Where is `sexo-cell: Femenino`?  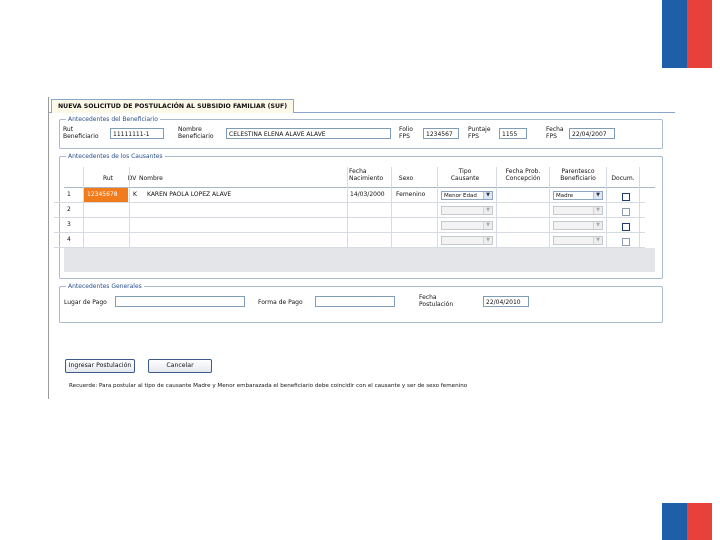 sexo-cell: Femenino is located at coordinates (411, 194).